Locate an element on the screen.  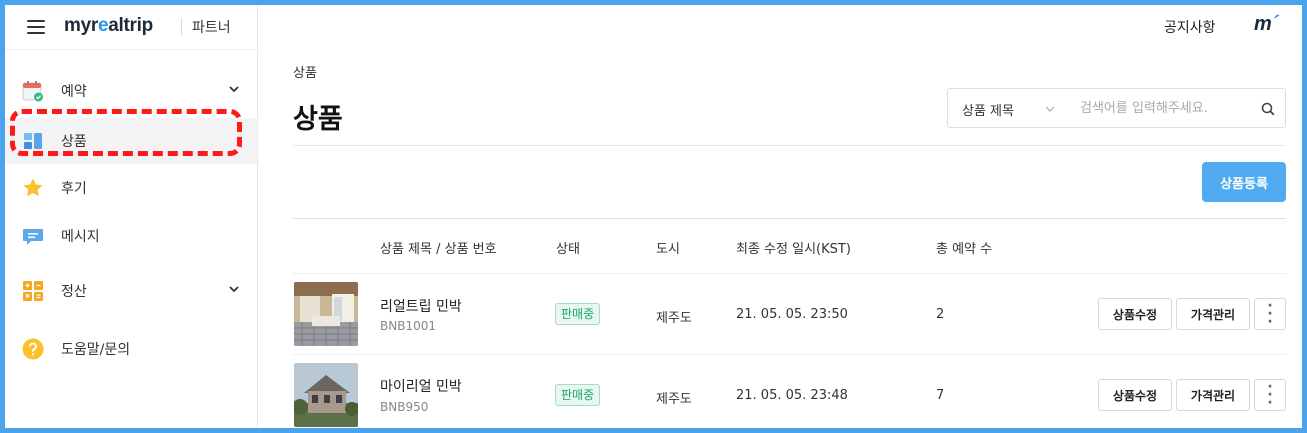
search-select-value: 상품 제목 is located at coordinates (988, 111).